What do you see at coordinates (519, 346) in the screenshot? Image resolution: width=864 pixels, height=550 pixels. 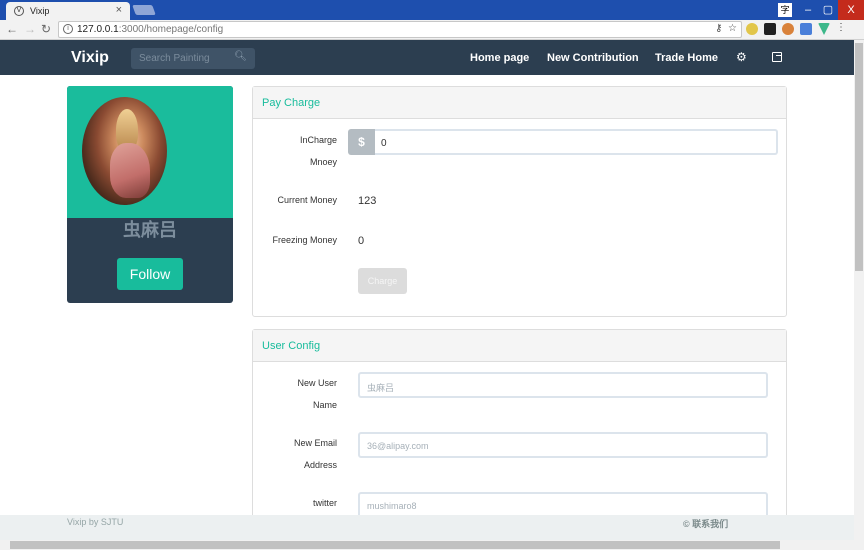 I see `user-config-title: User Config` at bounding box center [519, 346].